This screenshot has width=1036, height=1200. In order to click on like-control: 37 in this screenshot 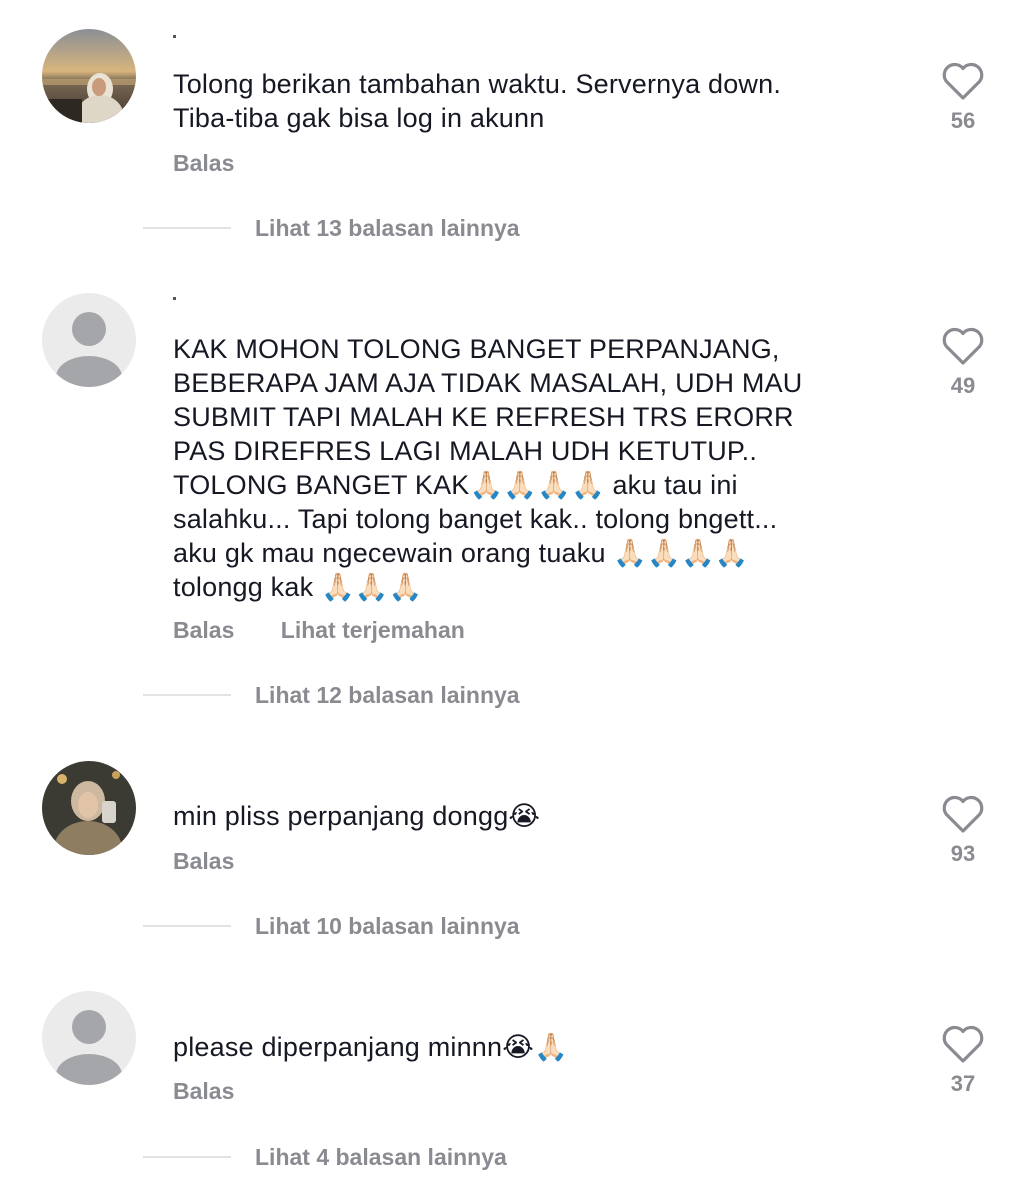, I will do `click(963, 1060)`.